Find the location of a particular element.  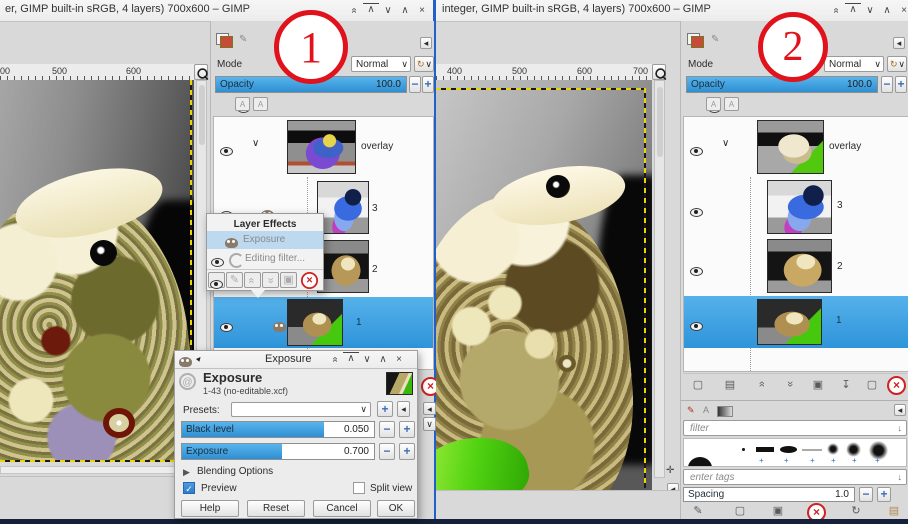

brush-grid: + + + + + + is located at coordinates (795, 452).